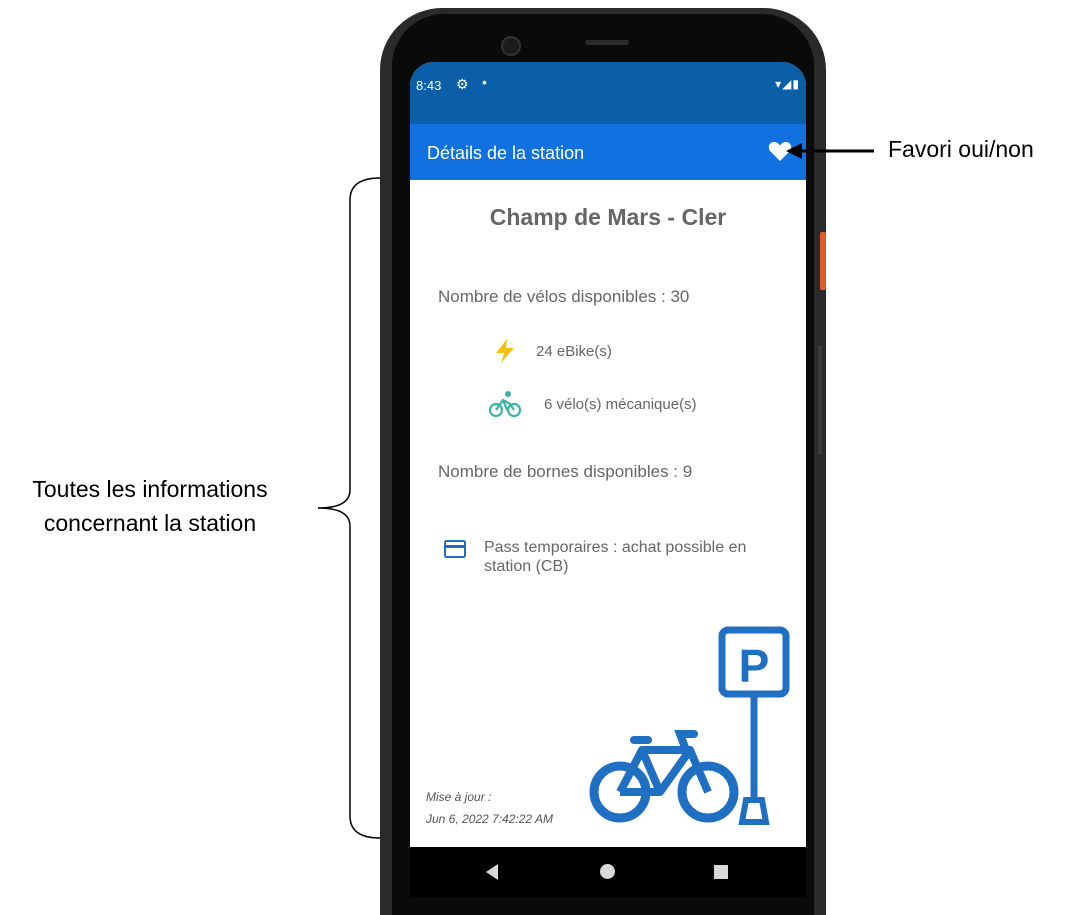 The width and height of the screenshot is (1066, 915). I want to click on annotation-arrow-head, so click(794, 151).